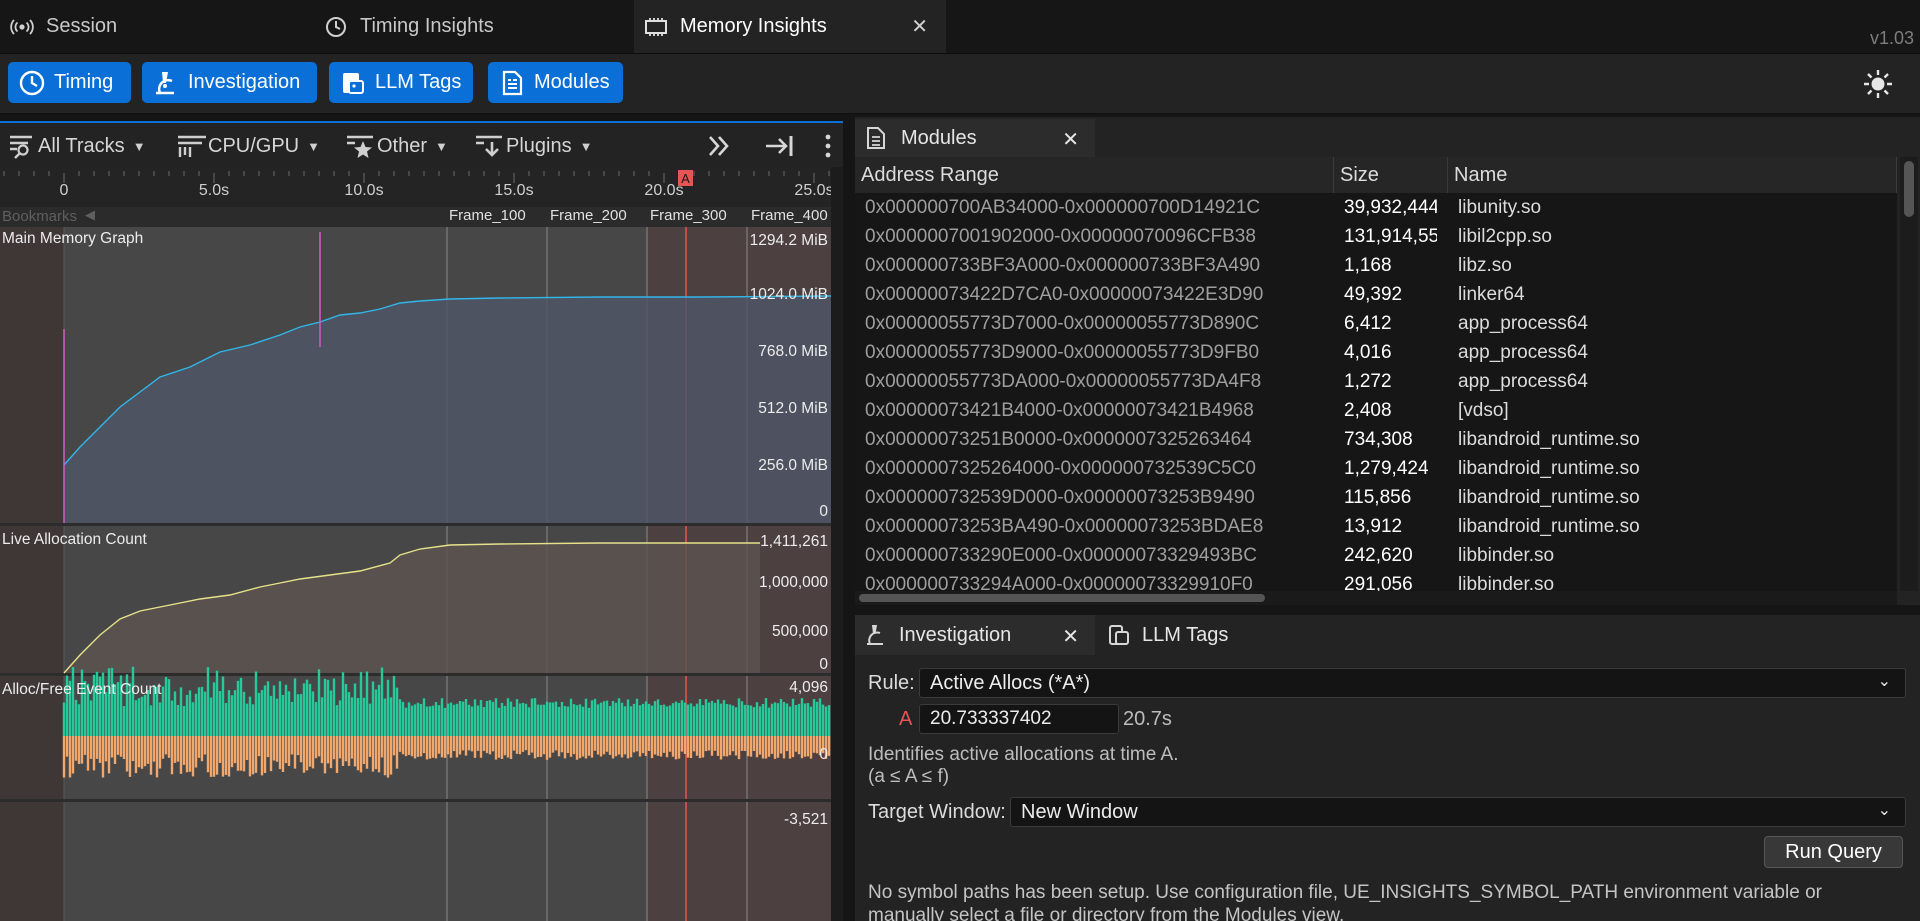  I want to click on ruler-tick-label: 0, so click(64, 190).